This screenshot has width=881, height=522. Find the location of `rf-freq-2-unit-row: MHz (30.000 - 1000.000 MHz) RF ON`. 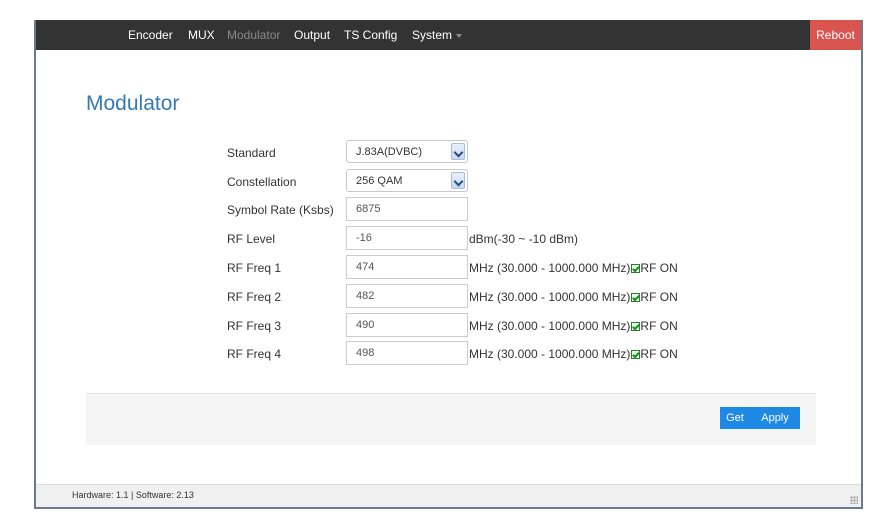

rf-freq-2-unit-row: MHz (30.000 - 1000.000 MHz) RF ON is located at coordinates (573, 297).